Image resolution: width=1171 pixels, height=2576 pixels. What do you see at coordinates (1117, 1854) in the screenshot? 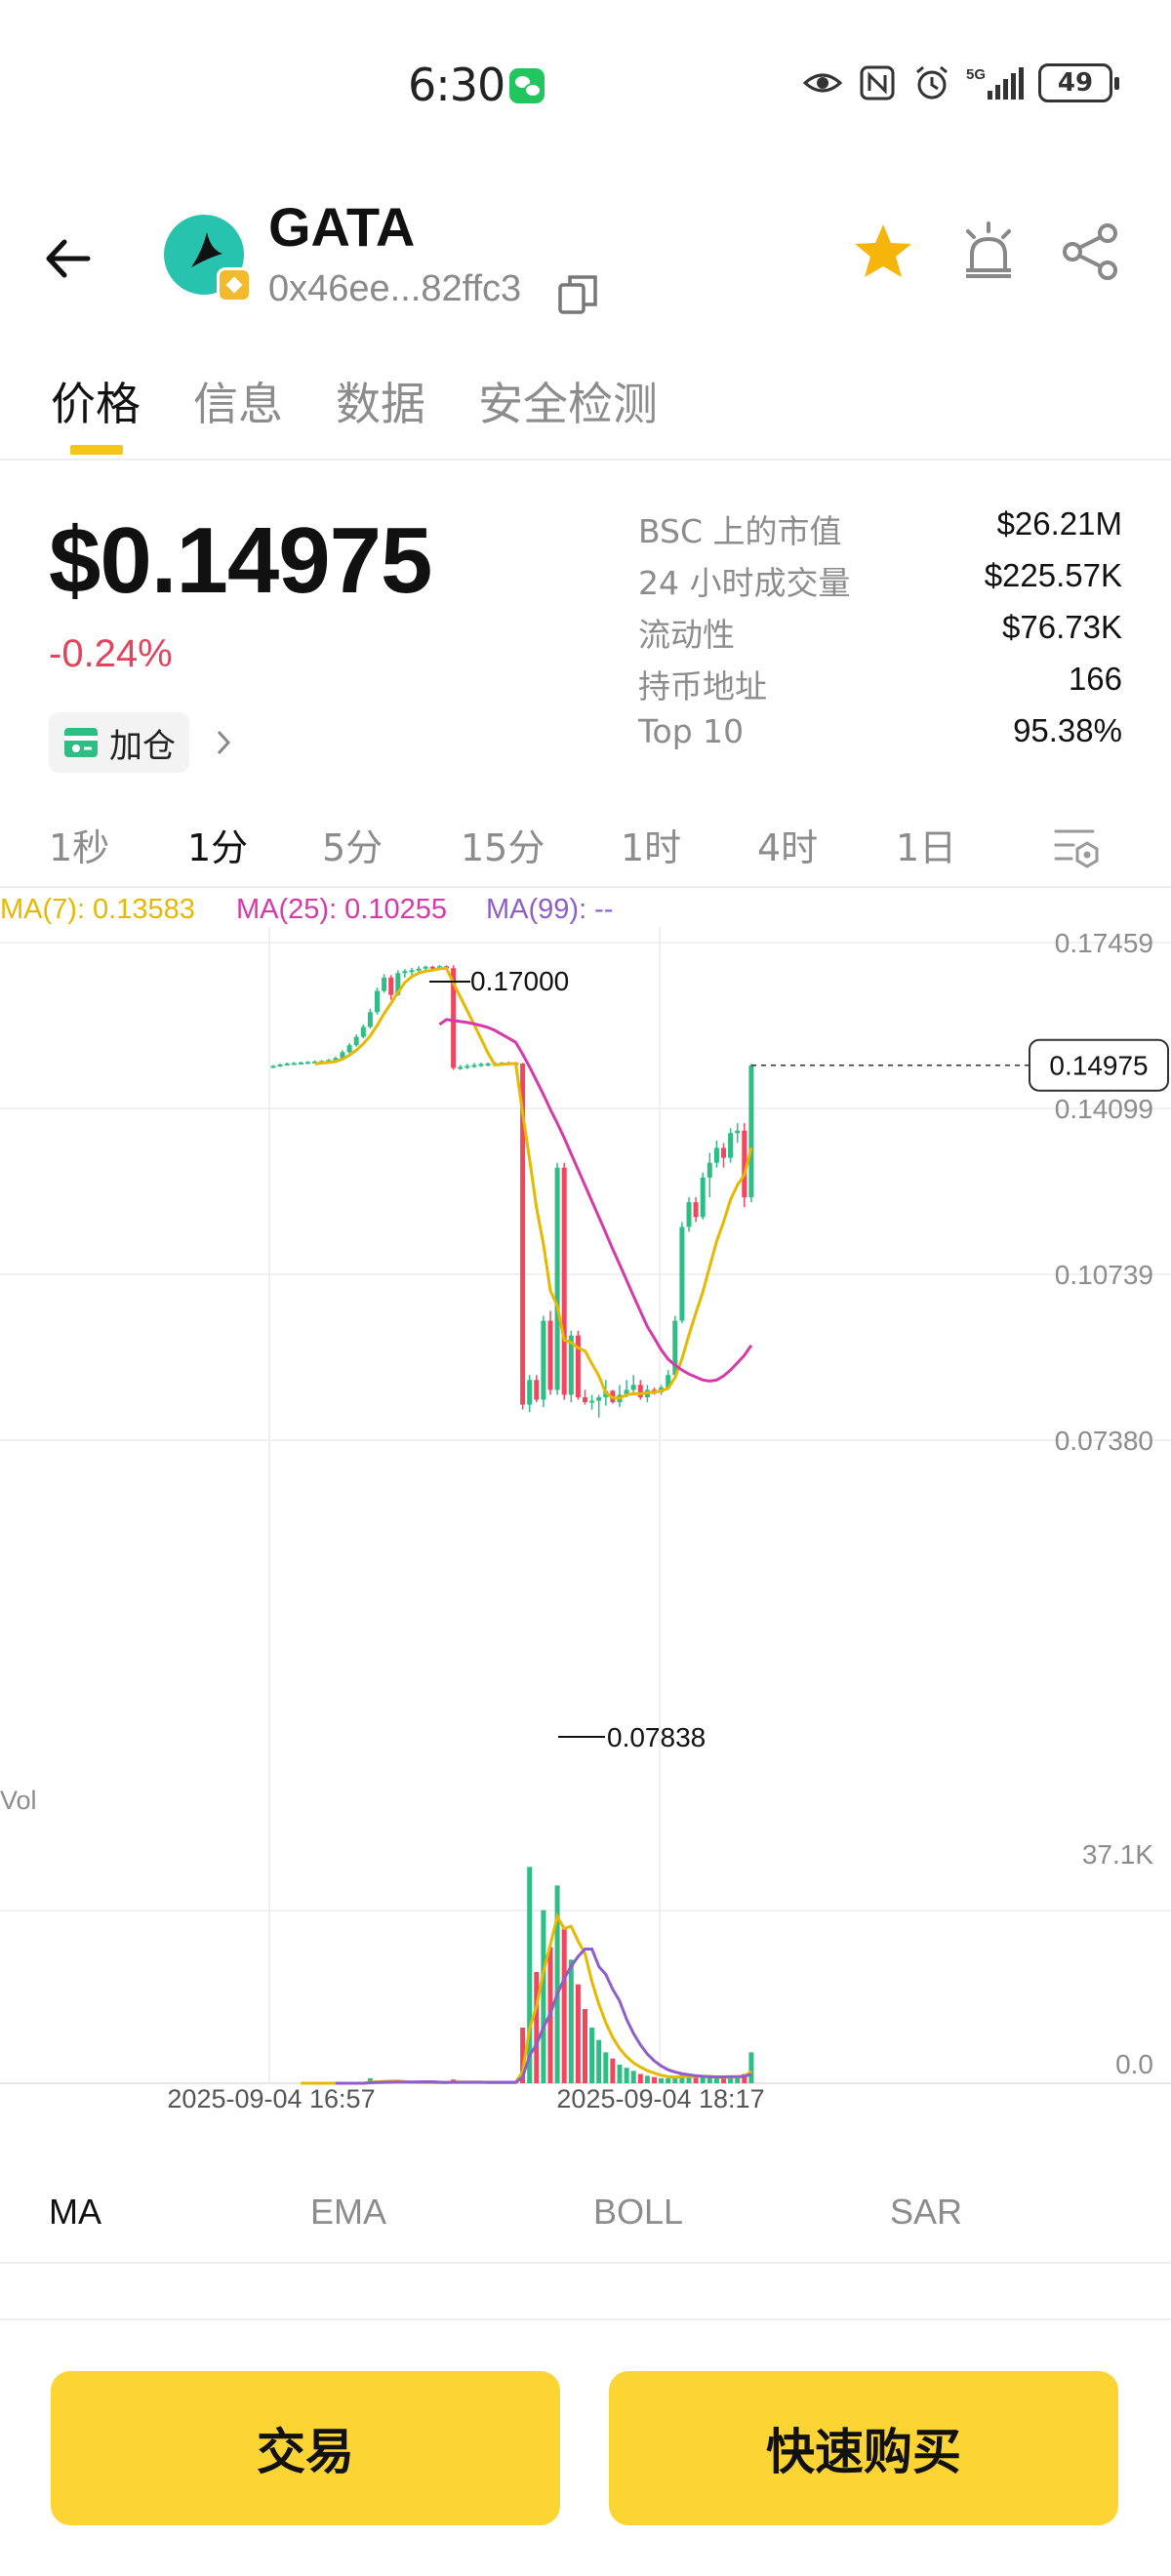
I see `volume-tick-max: 37.1K` at bounding box center [1117, 1854].